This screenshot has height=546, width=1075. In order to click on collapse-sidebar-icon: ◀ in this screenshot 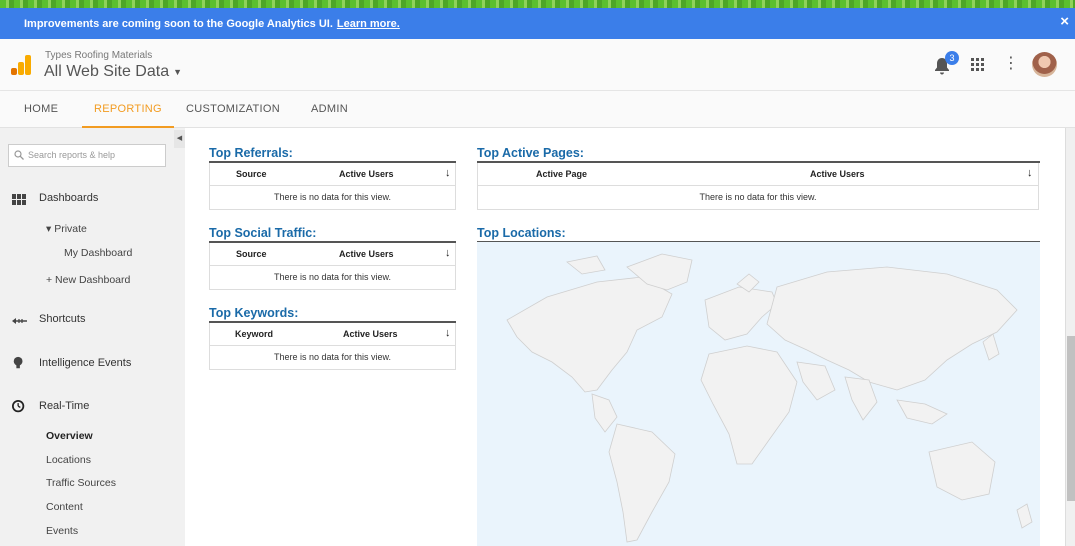, I will do `click(179, 139)`.